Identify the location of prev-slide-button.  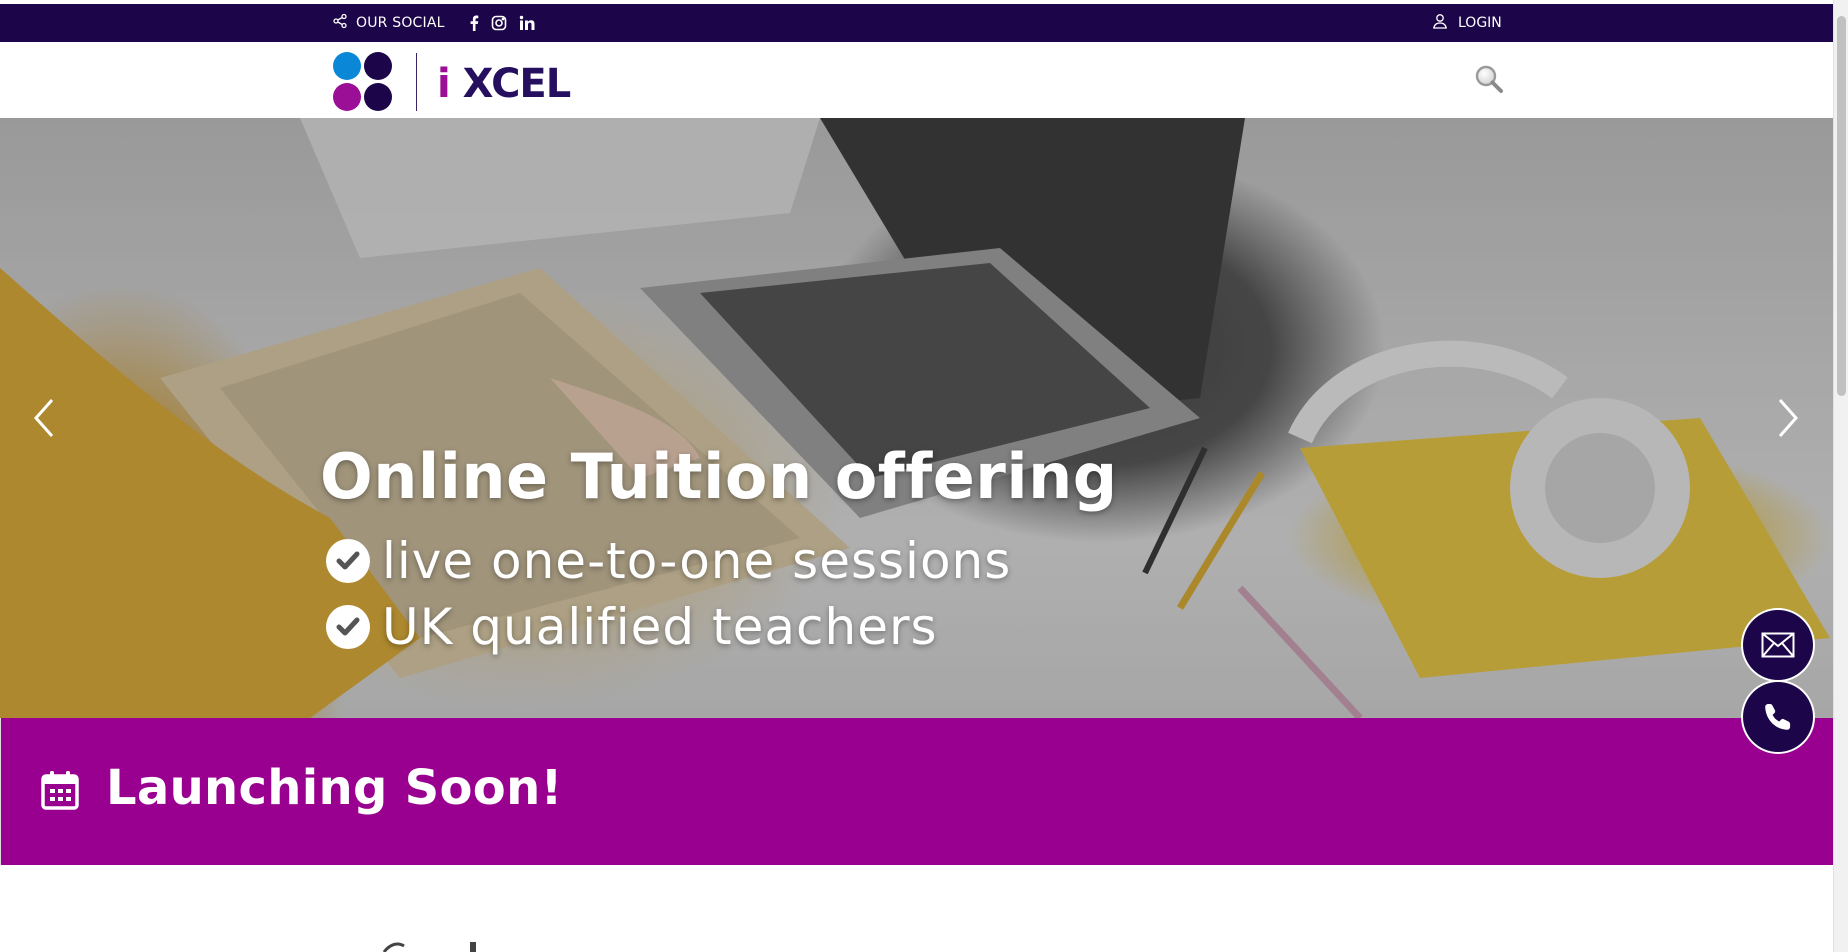
(45, 418).